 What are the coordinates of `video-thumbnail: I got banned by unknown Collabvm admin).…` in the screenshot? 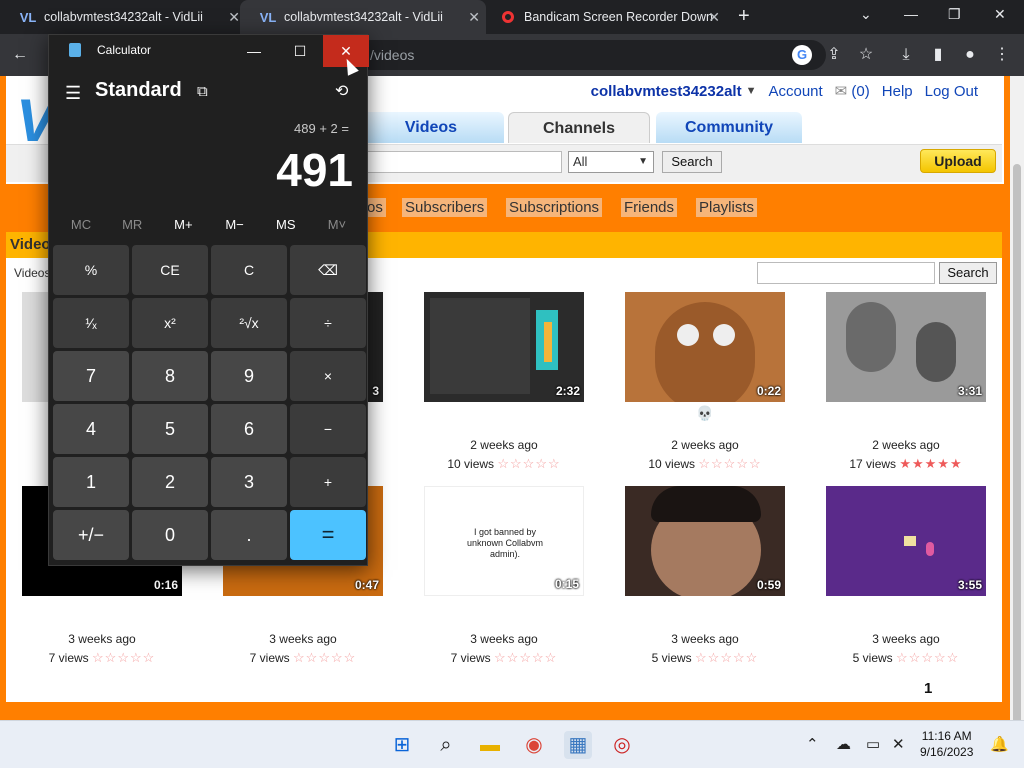 It's located at (504, 541).